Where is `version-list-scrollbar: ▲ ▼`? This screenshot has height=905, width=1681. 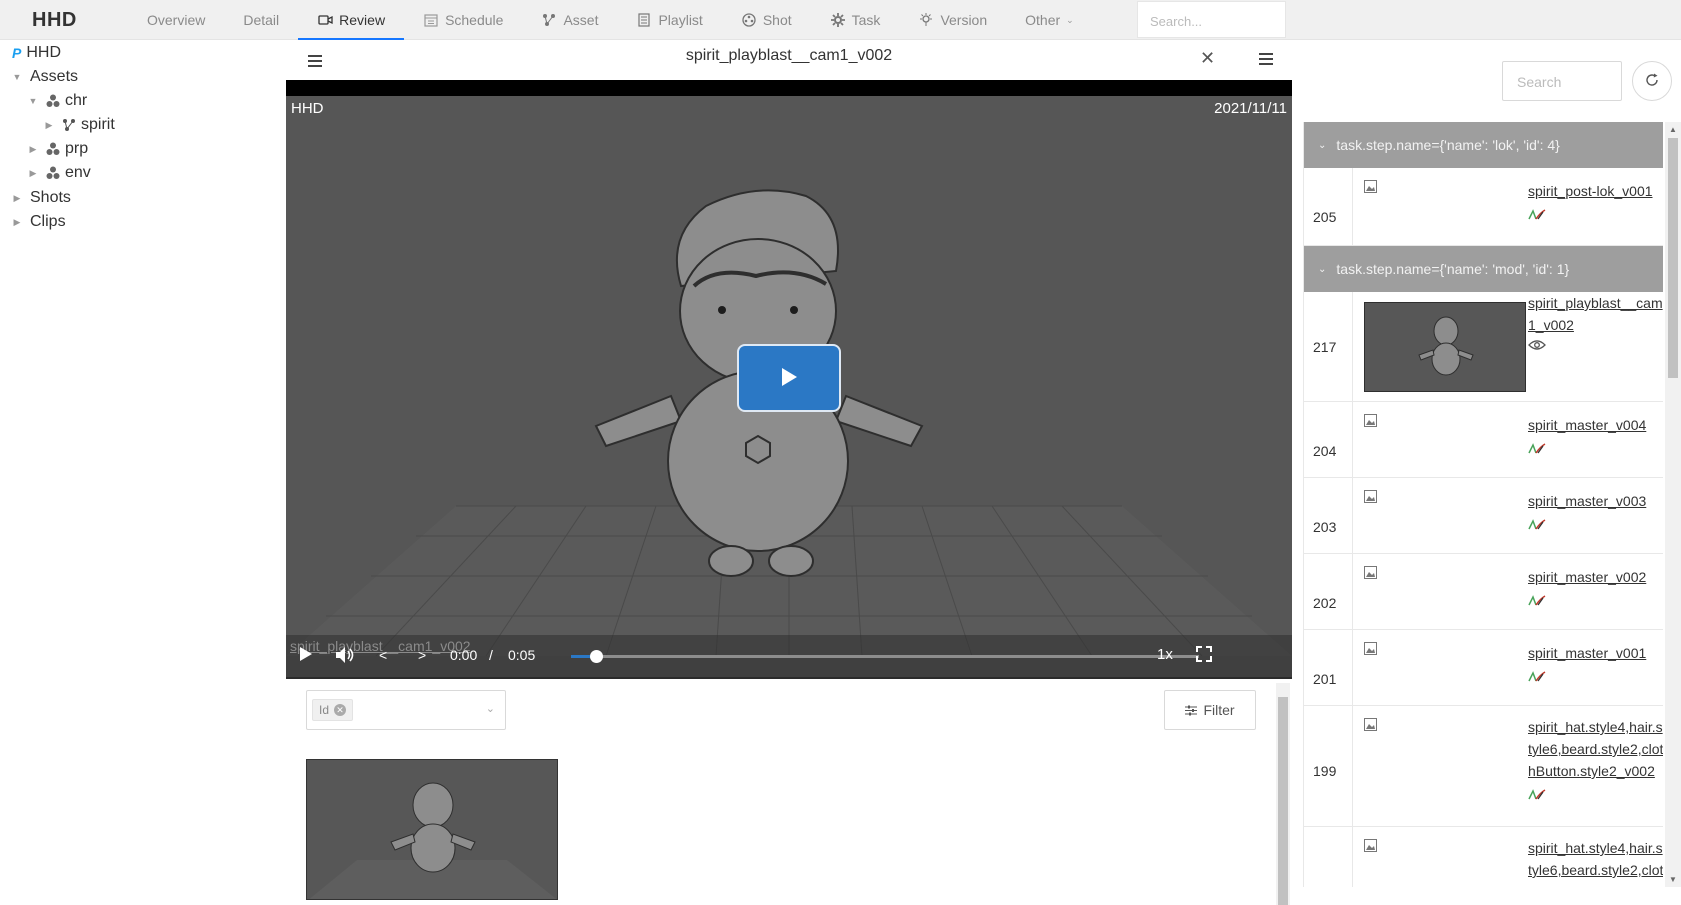 version-list-scrollbar: ▲ ▼ is located at coordinates (1673, 504).